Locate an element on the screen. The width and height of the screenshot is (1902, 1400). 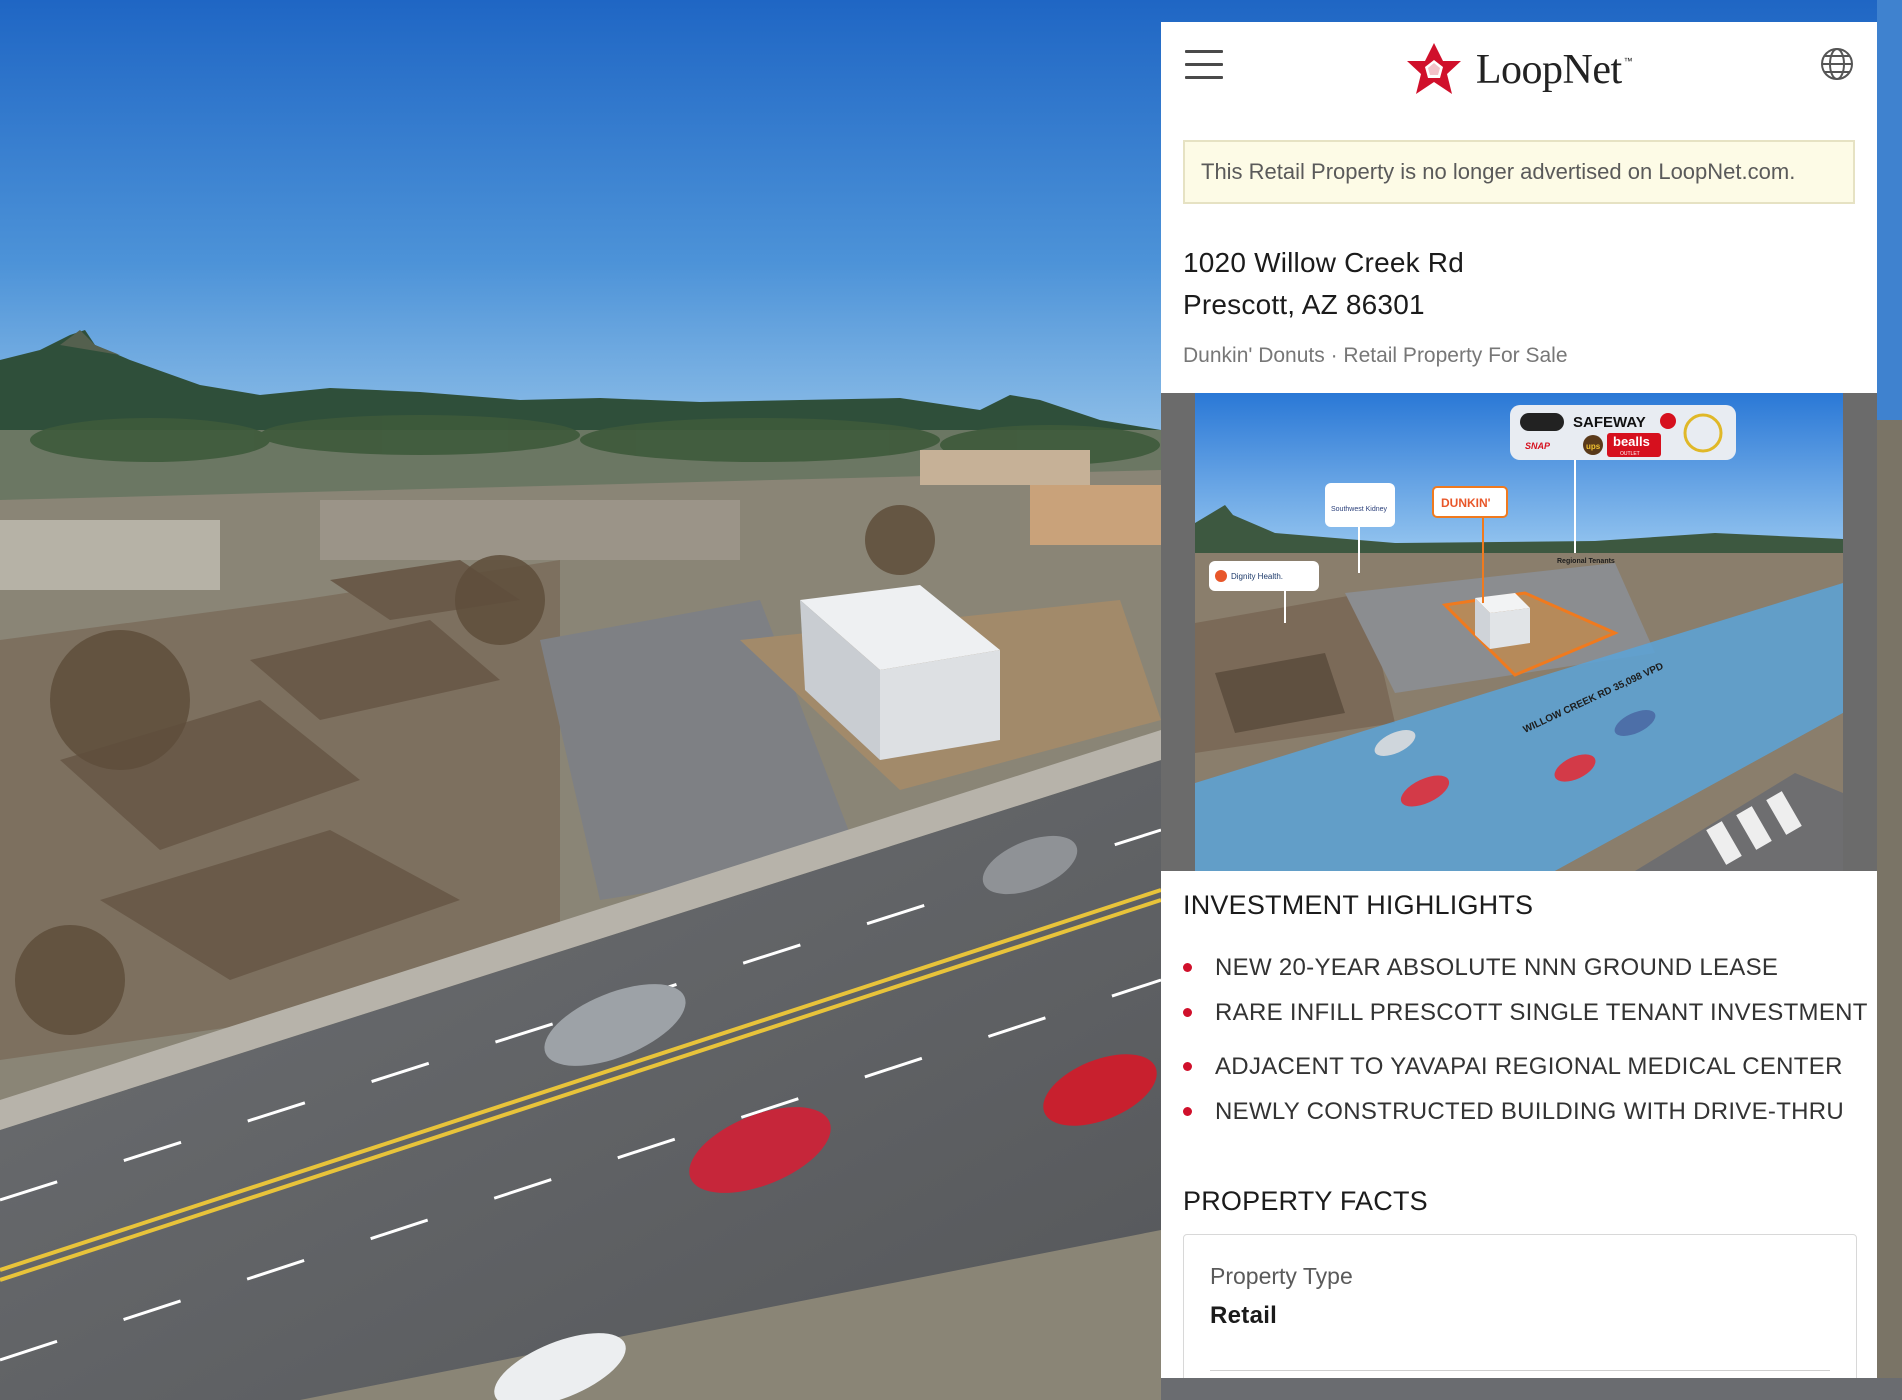
property-facts-title: PROPERTY FACTS is located at coordinates (1305, 1201).